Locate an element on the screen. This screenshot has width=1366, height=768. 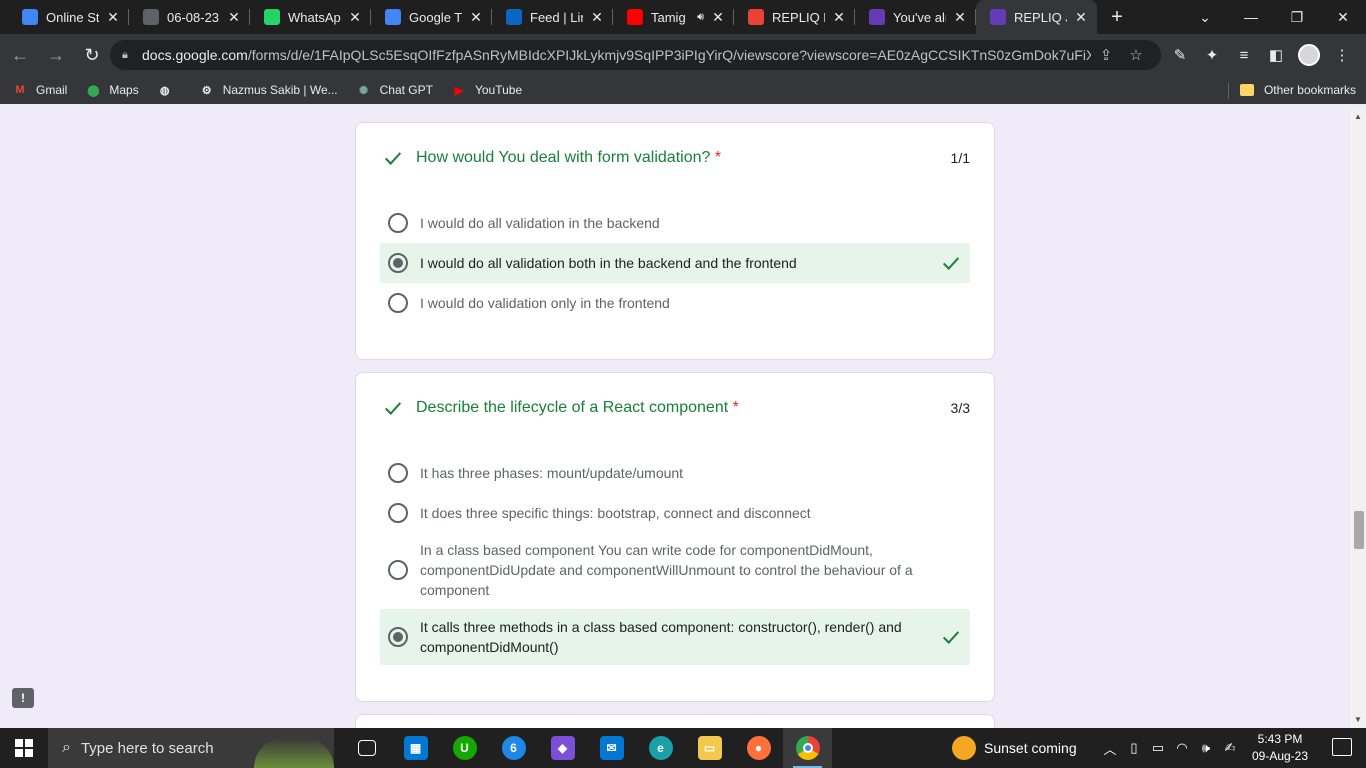
share-icon: ⇪ is located at coordinates (1106, 55).